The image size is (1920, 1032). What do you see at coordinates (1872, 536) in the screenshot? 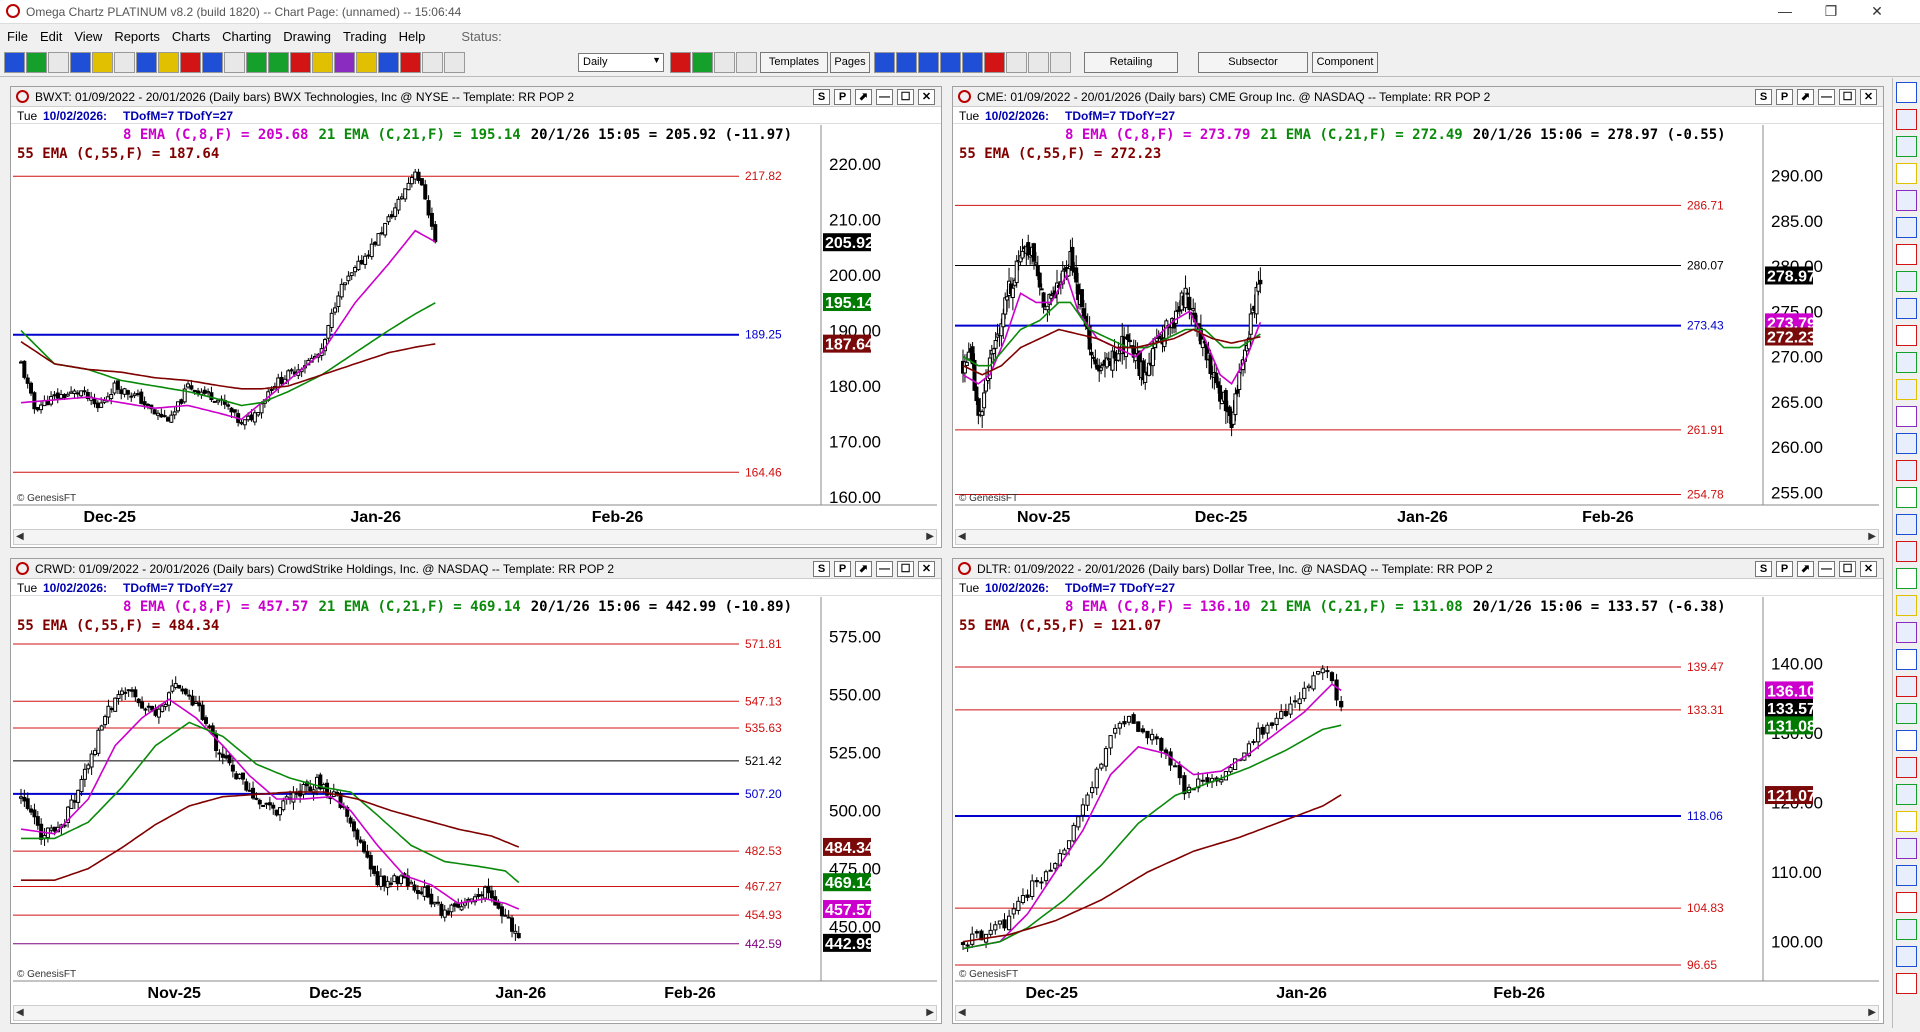
I see `scroll-right-arrow-icon: ▶` at bounding box center [1872, 536].